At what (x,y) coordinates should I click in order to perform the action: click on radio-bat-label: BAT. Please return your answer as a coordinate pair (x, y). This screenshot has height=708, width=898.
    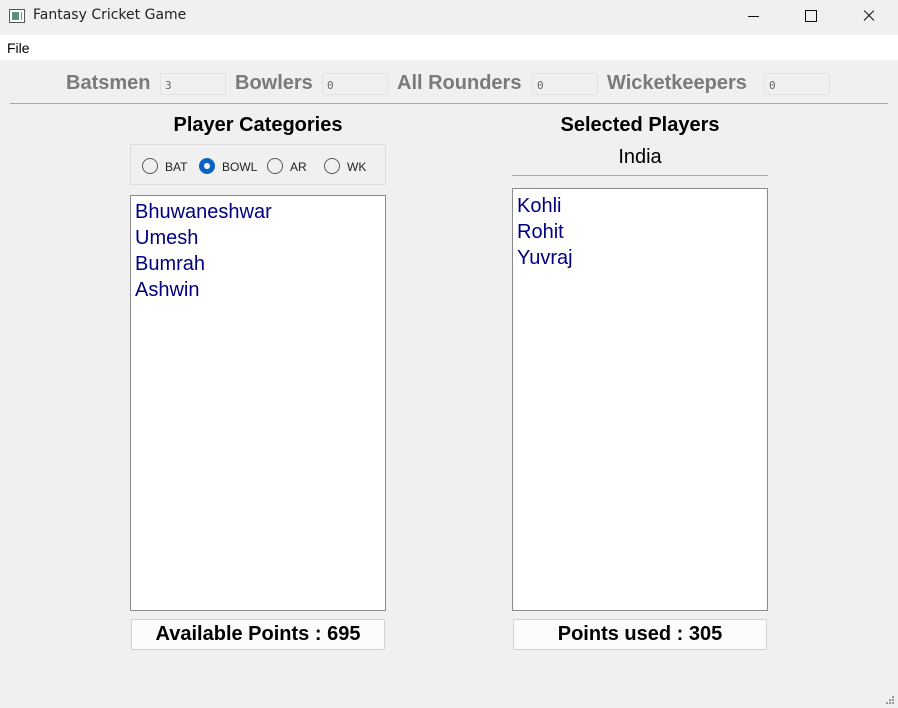
    Looking at the image, I should click on (176, 167).